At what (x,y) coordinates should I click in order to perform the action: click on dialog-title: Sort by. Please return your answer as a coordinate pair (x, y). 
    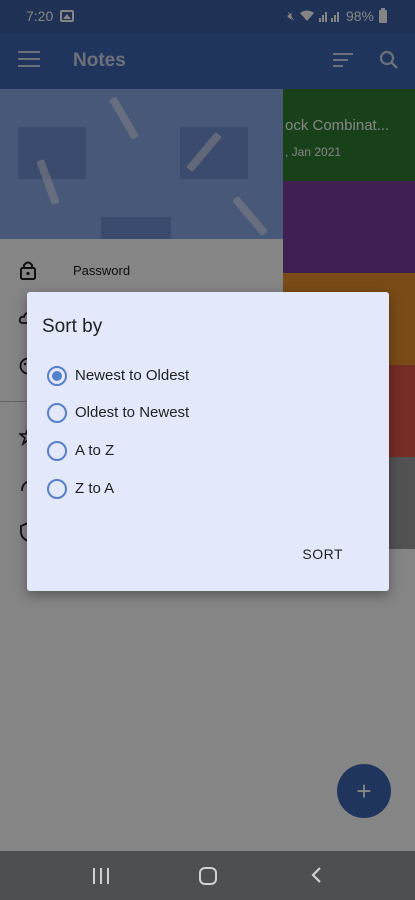
    Looking at the image, I should click on (72, 326).